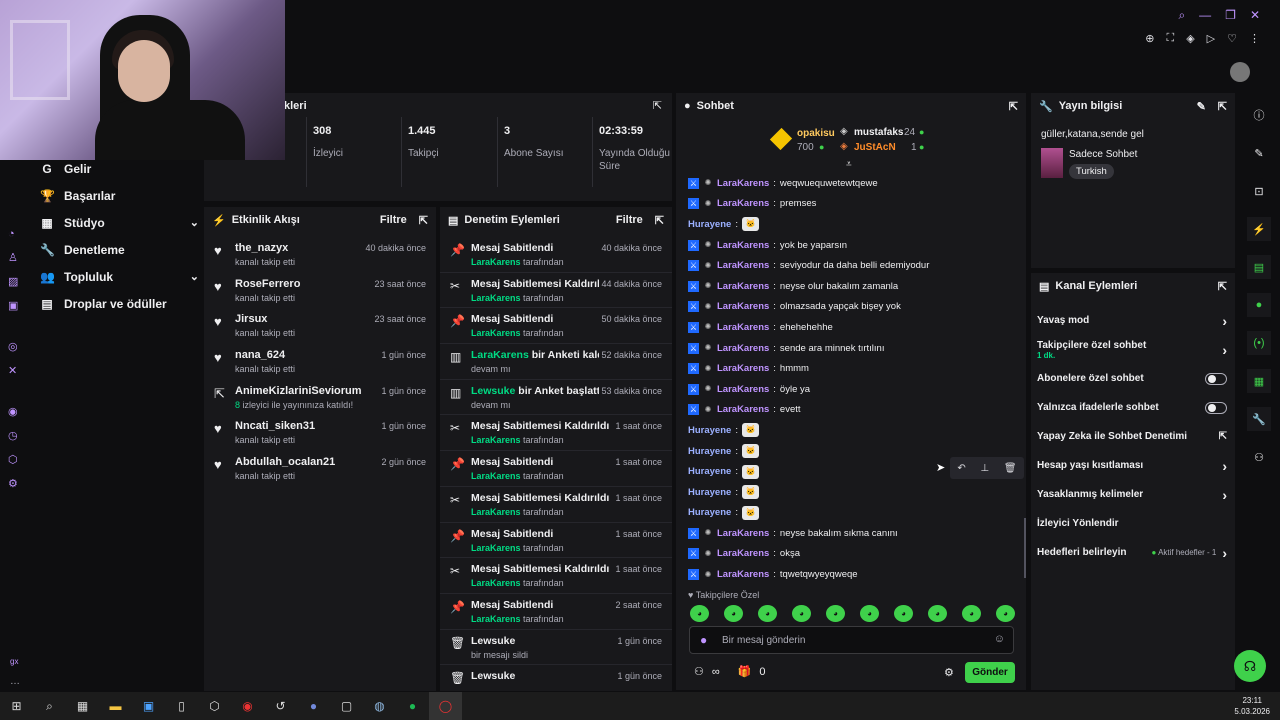  Describe the element at coordinates (13, 370) in the screenshot. I see `x-icon: ✕` at that location.